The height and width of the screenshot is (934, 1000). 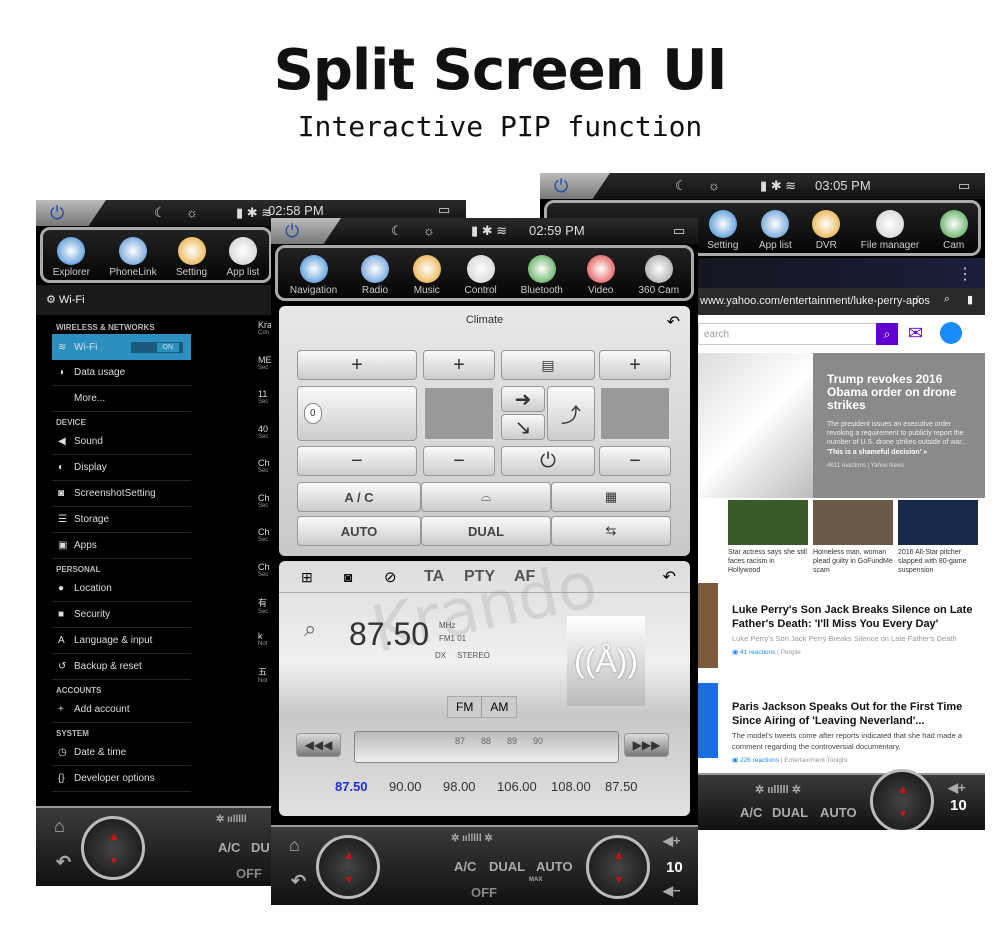 I want to click on ac-button: A / C, so click(x=359, y=497).